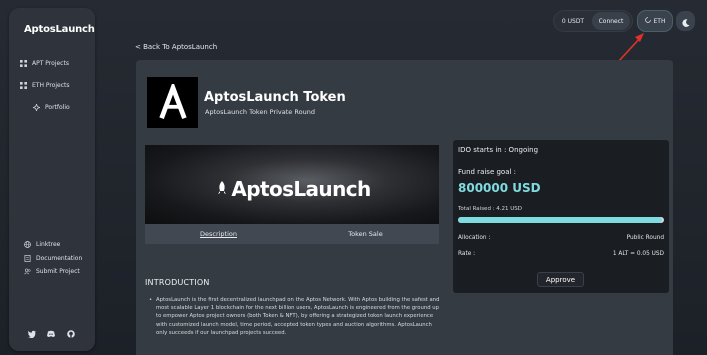 The height and width of the screenshot is (355, 707). Describe the element at coordinates (365, 234) in the screenshot. I see `tab-token-sale: Token Sale` at that location.